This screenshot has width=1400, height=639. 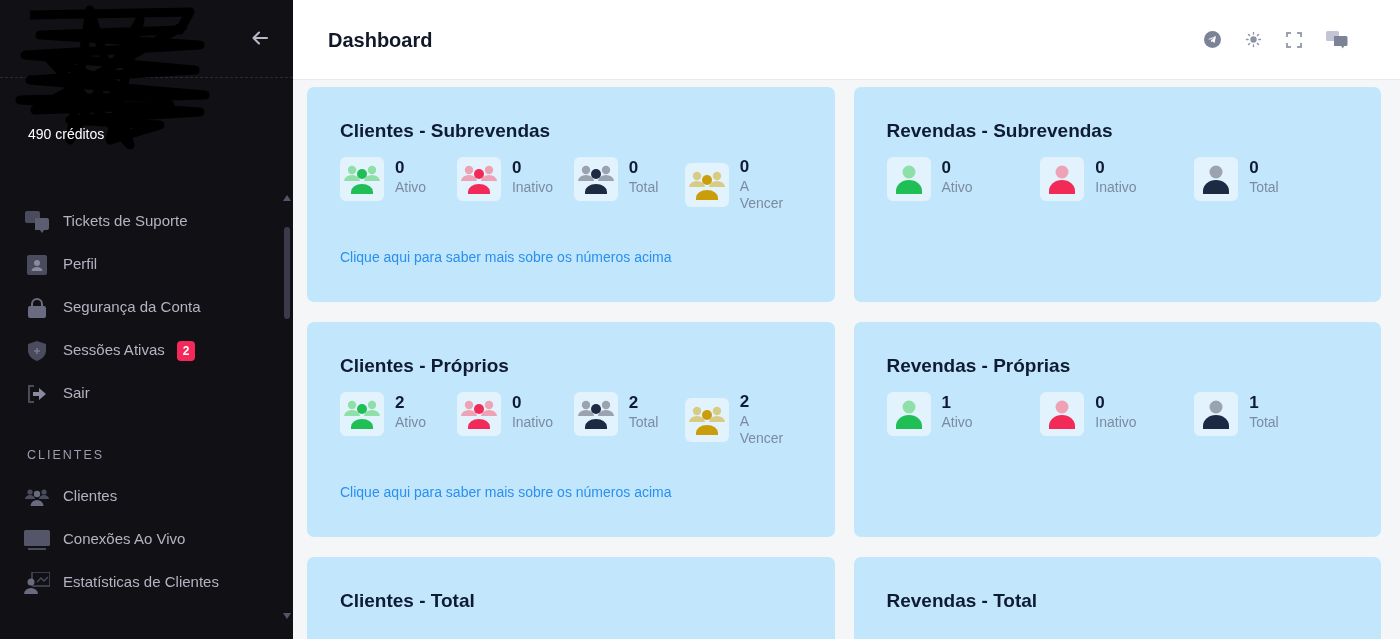 I want to click on chat-bubbles-icon, so click(x=36, y=221).